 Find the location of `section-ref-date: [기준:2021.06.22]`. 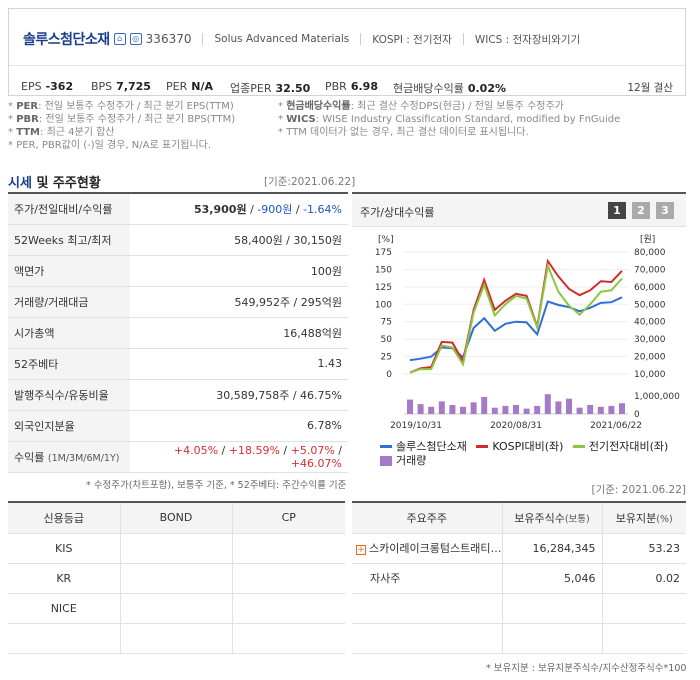

section-ref-date: [기준:2021.06.22] is located at coordinates (310, 182).